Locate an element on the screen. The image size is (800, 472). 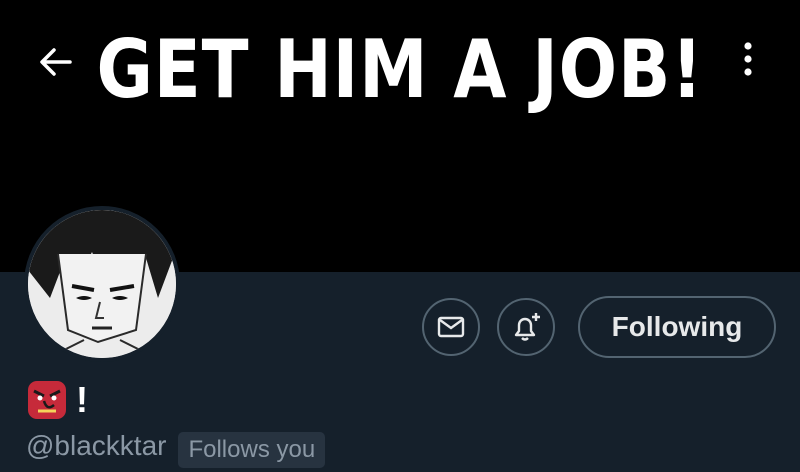
avatar-image is located at coordinates (102, 284).